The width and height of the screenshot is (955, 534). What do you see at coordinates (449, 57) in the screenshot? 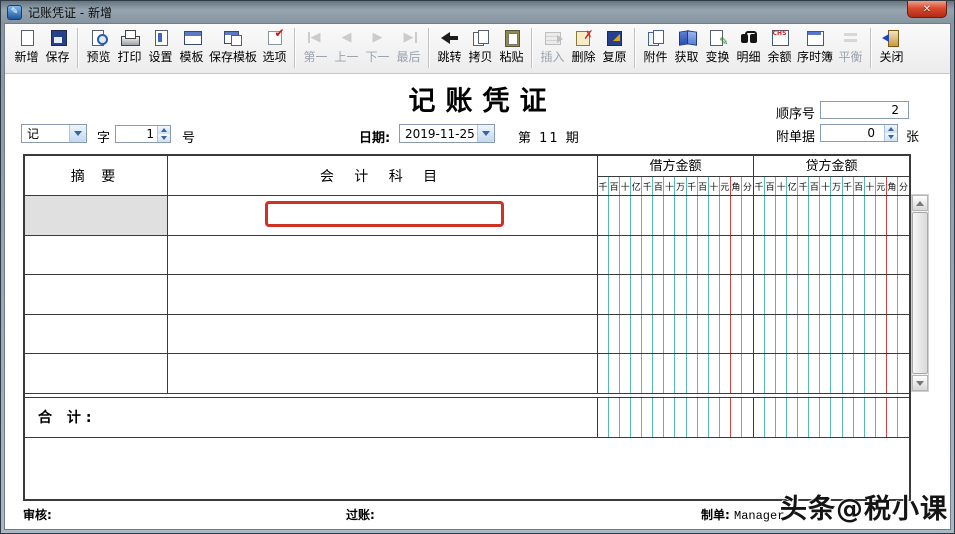
I see `toolbar-button-label: 跳转` at bounding box center [449, 57].